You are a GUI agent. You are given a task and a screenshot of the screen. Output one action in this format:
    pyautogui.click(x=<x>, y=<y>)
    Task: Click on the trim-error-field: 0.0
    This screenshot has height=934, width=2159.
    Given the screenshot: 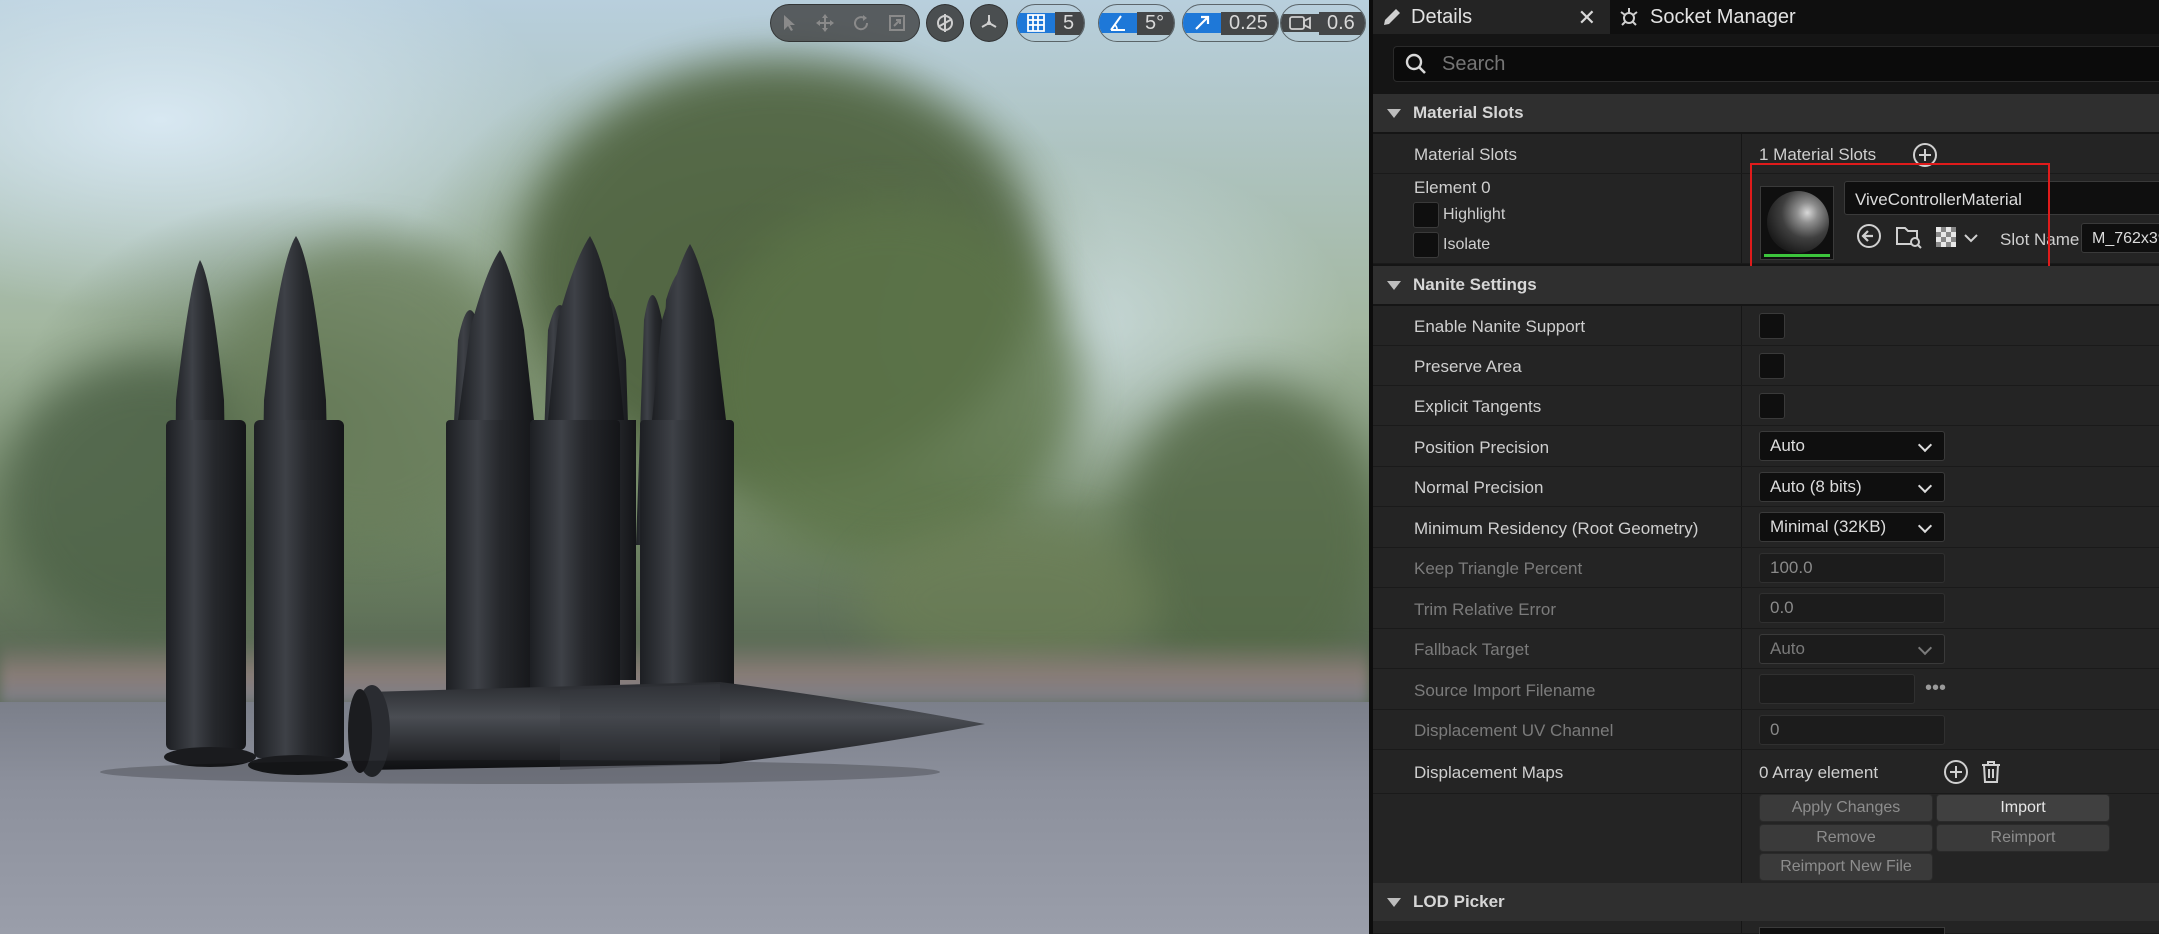 What is the action you would take?
    pyautogui.click(x=1852, y=608)
    